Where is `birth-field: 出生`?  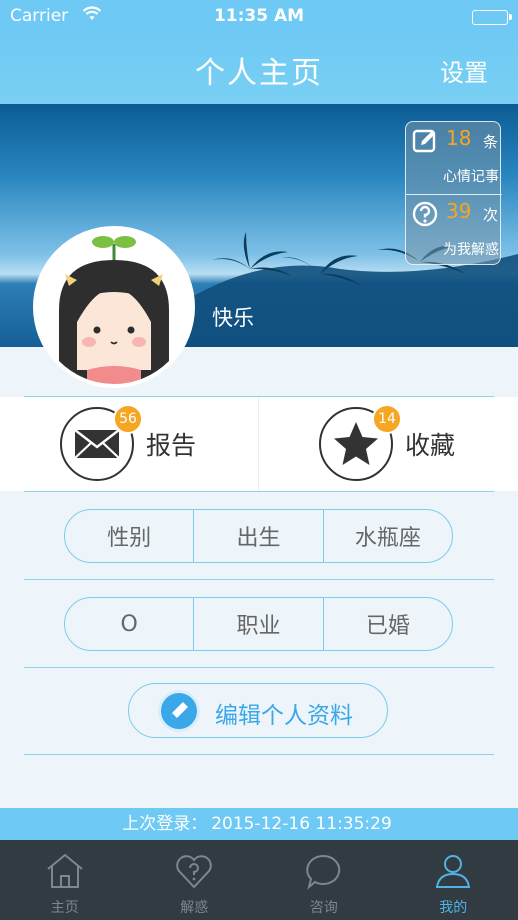 birth-field: 出生 is located at coordinates (257, 536).